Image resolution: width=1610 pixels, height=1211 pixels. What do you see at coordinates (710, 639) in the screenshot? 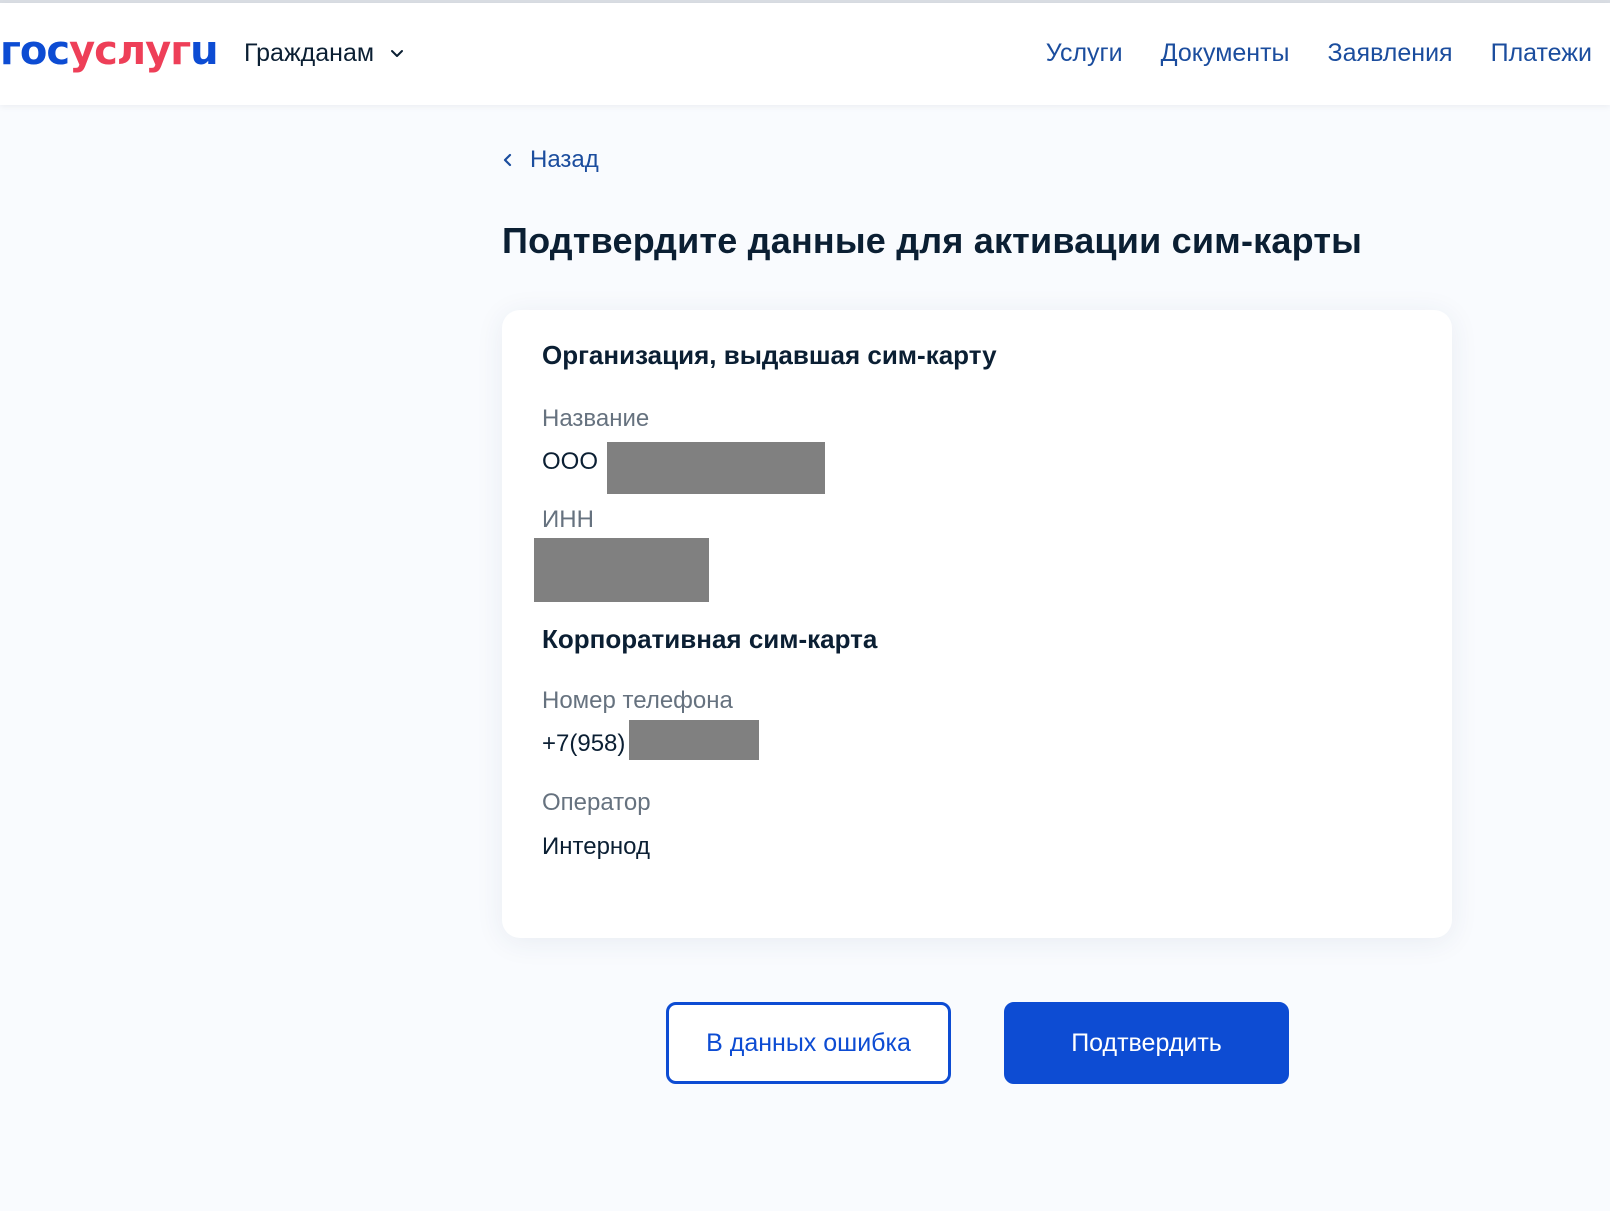
I see `sim-section-title: Корпоративная сим-карта` at bounding box center [710, 639].